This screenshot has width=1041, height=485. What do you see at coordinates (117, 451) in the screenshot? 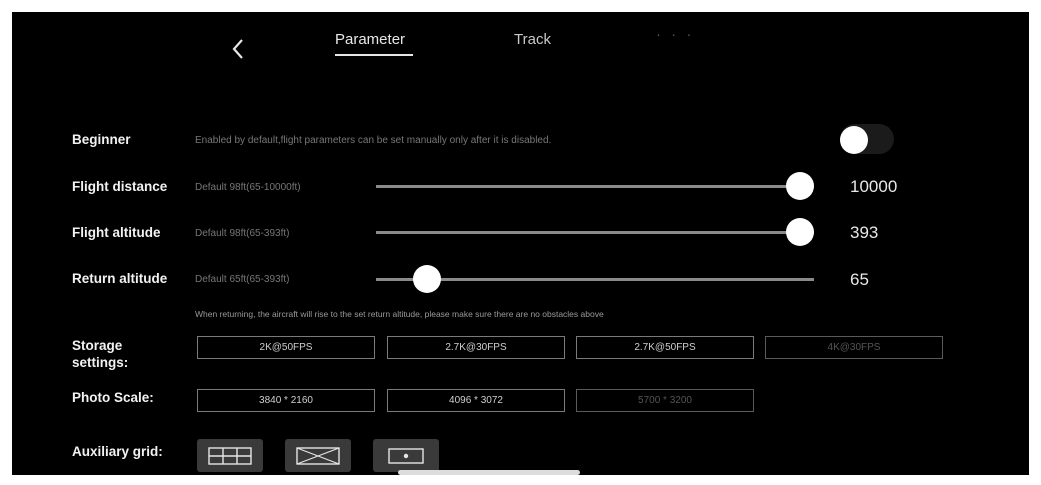
I see `auxiliary-grid-label: Auxiliary grid:` at bounding box center [117, 451].